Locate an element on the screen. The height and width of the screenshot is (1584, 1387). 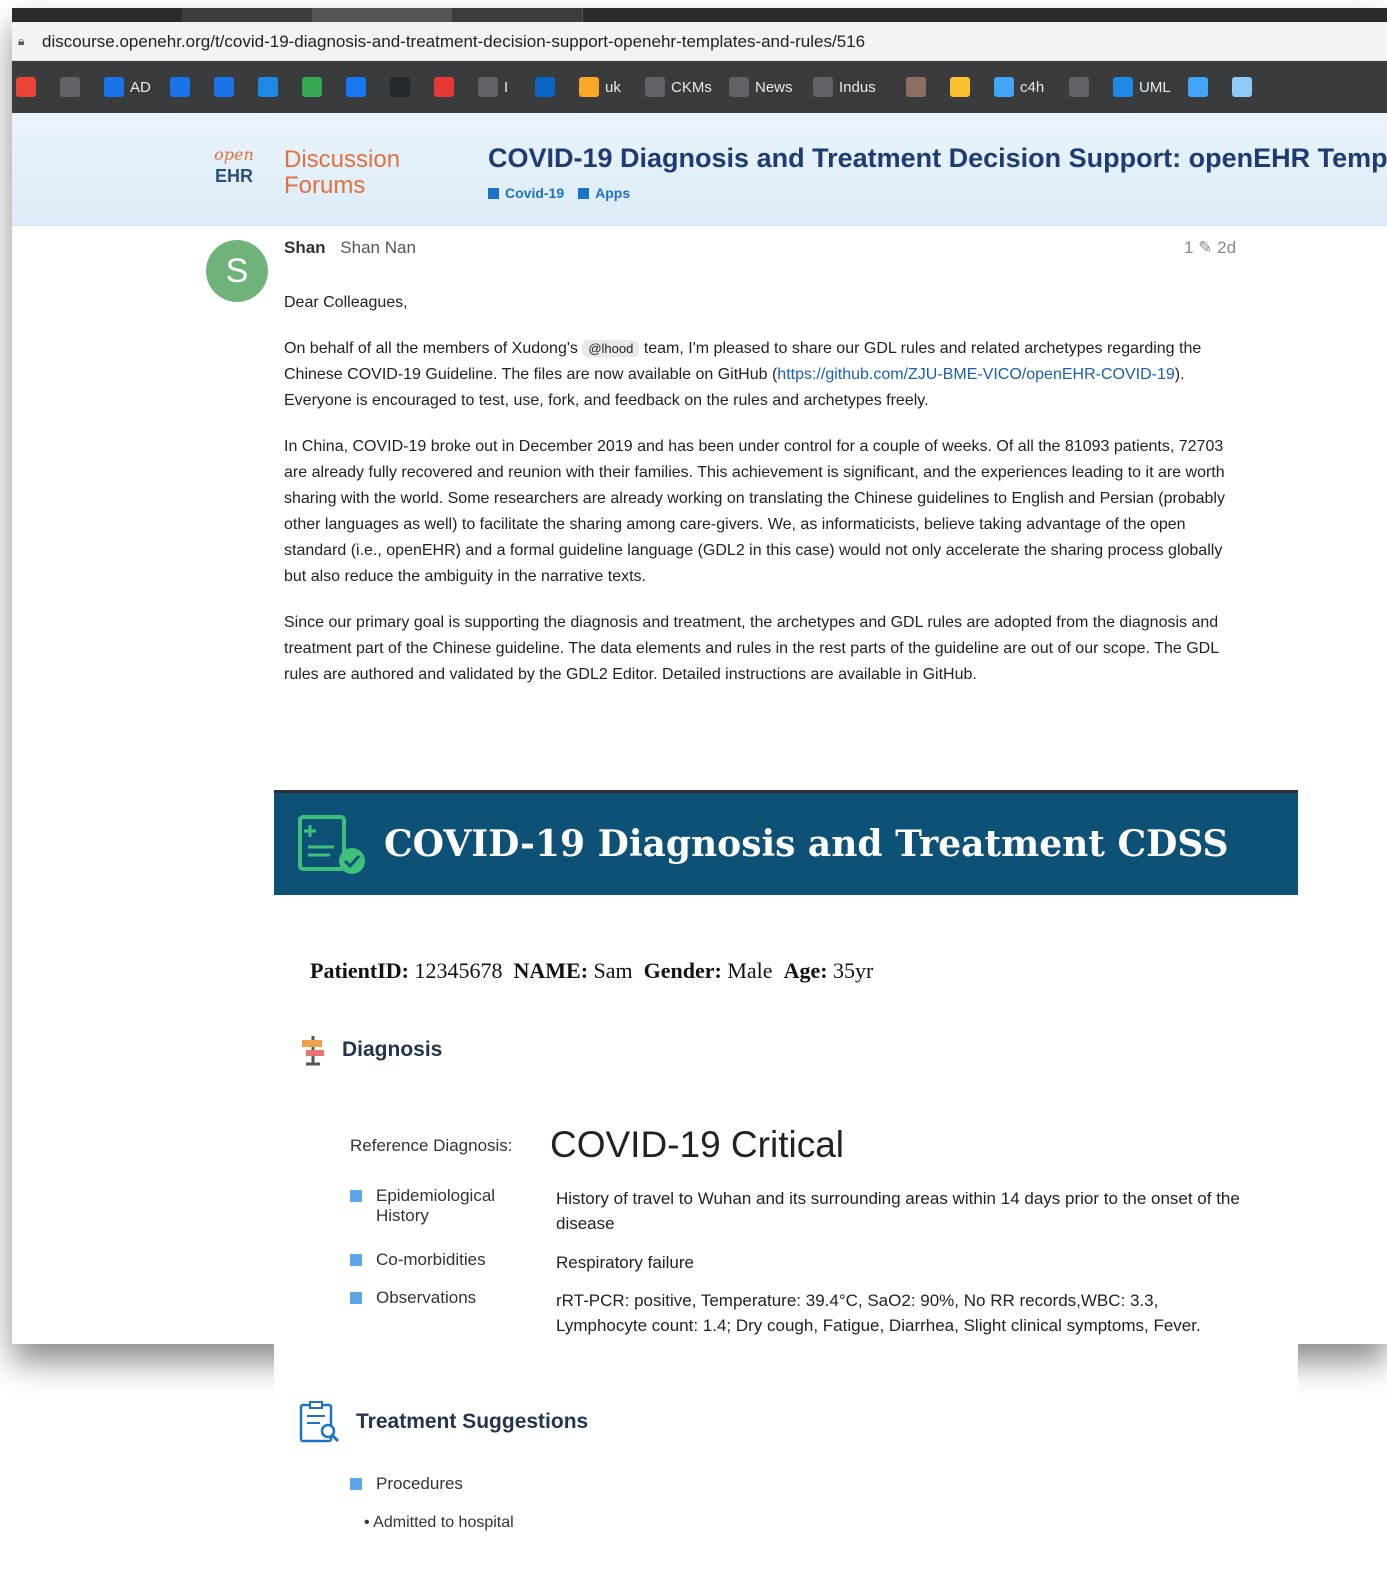
bookmark-item: Indus is located at coordinates (844, 87).